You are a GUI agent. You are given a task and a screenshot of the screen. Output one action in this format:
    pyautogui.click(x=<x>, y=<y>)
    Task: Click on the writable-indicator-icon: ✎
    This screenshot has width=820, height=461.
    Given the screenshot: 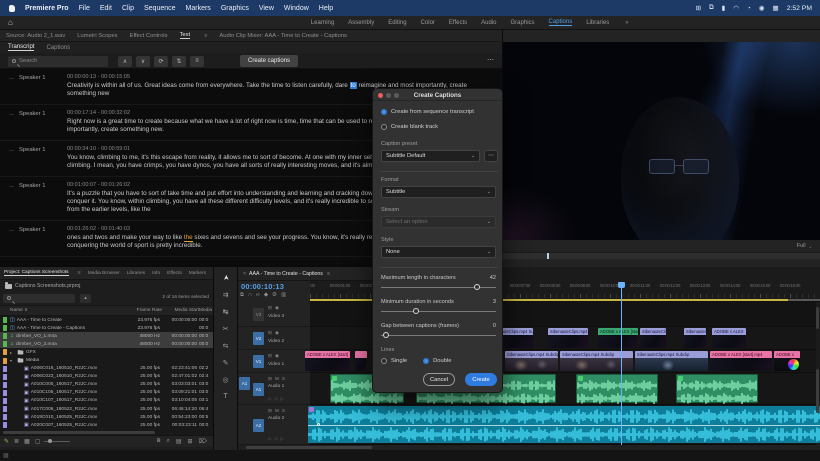 What is the action you would take?
    pyautogui.click(x=6, y=441)
    